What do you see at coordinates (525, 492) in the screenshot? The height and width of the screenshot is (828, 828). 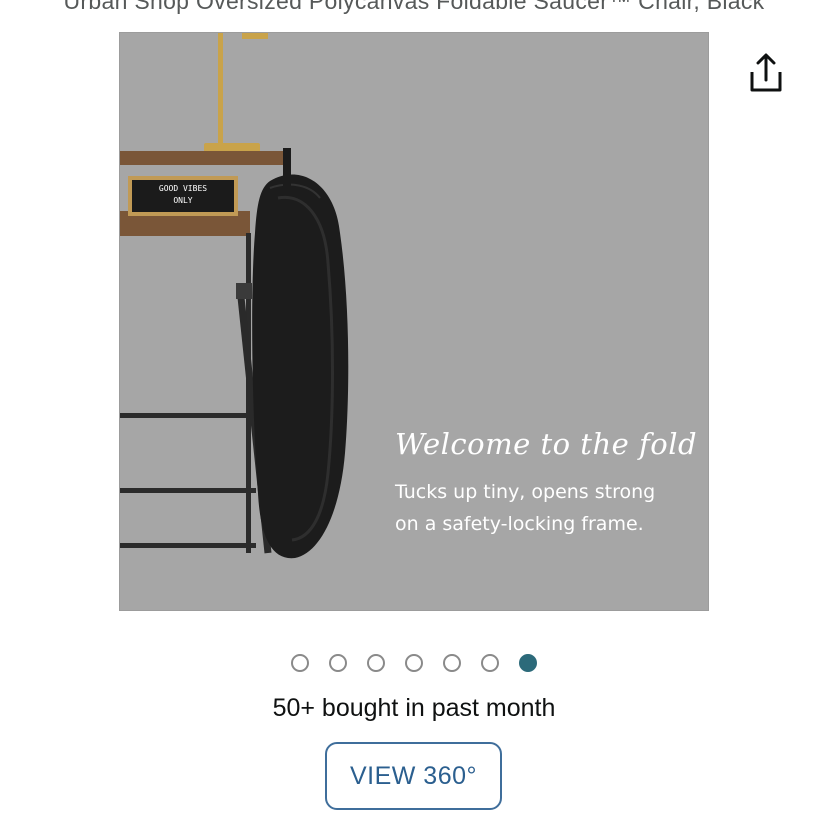 I see `overlay-line-1: Tucks up tiny, opens strong` at bounding box center [525, 492].